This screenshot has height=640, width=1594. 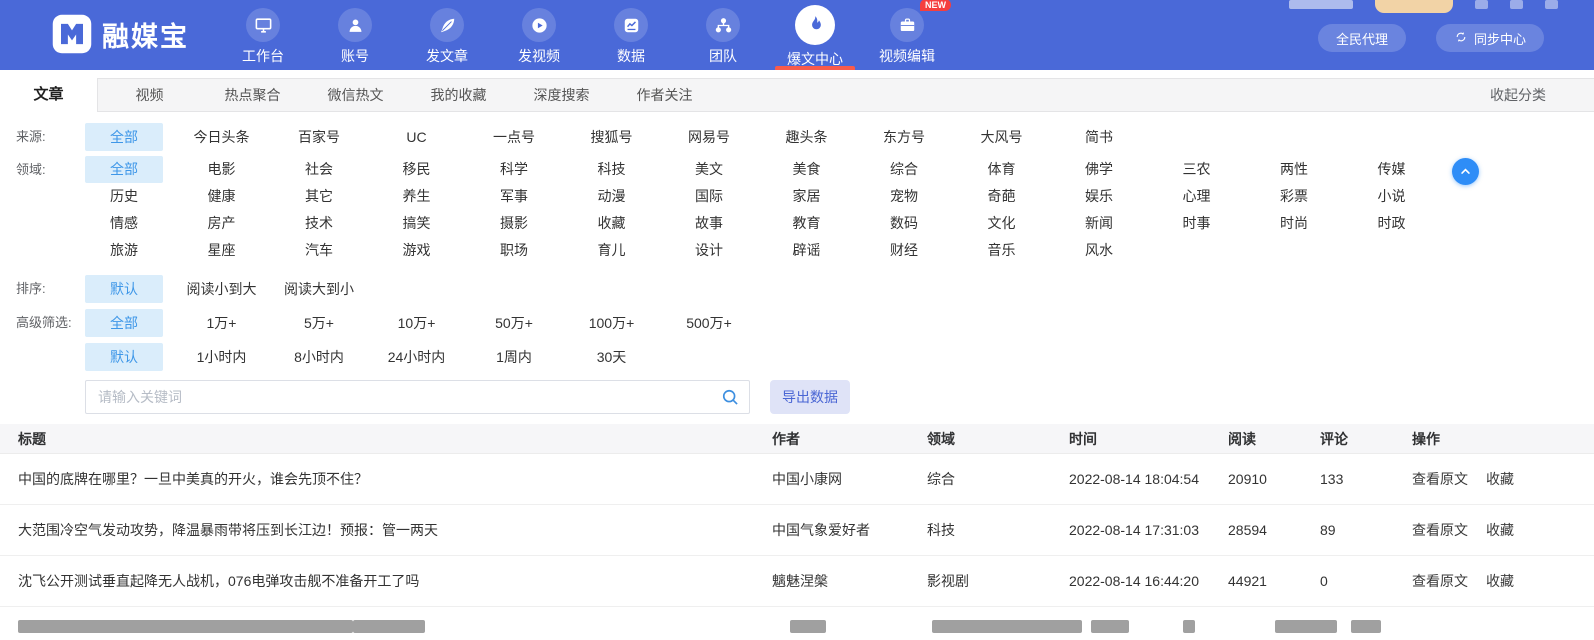 What do you see at coordinates (904, 169) in the screenshot?
I see `field-option: 综合` at bounding box center [904, 169].